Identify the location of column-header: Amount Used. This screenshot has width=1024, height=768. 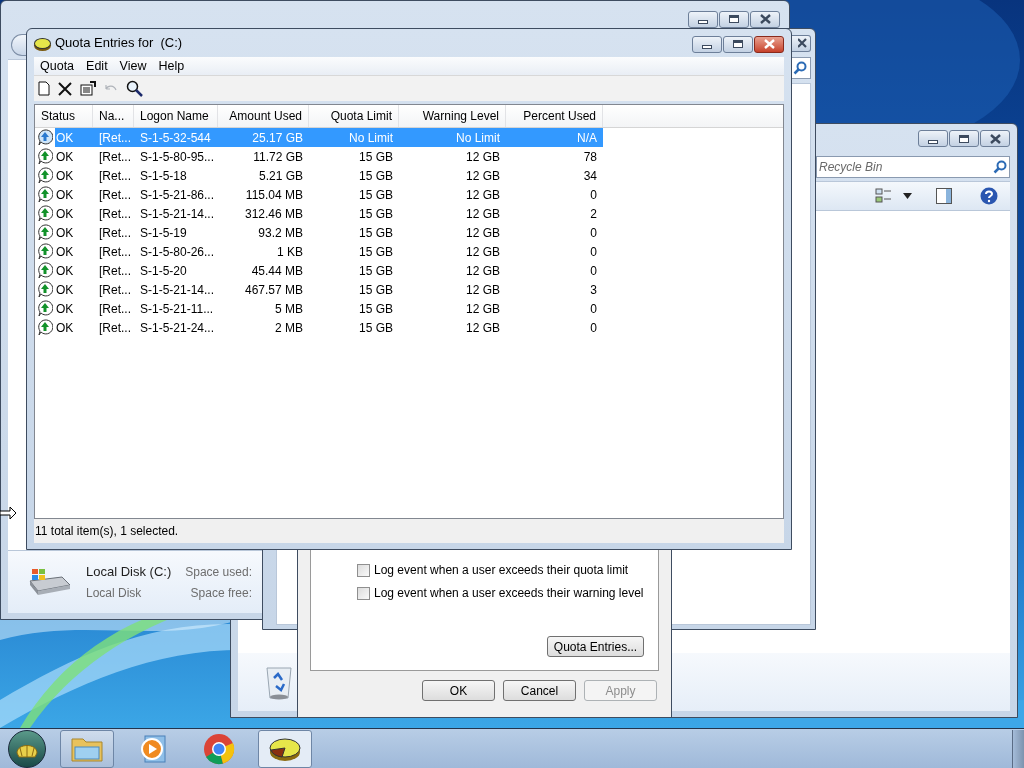
(263, 116).